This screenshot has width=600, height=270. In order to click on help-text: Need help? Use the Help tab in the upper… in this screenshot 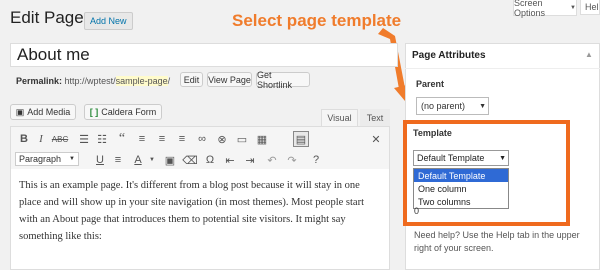, I will do `click(497, 241)`.